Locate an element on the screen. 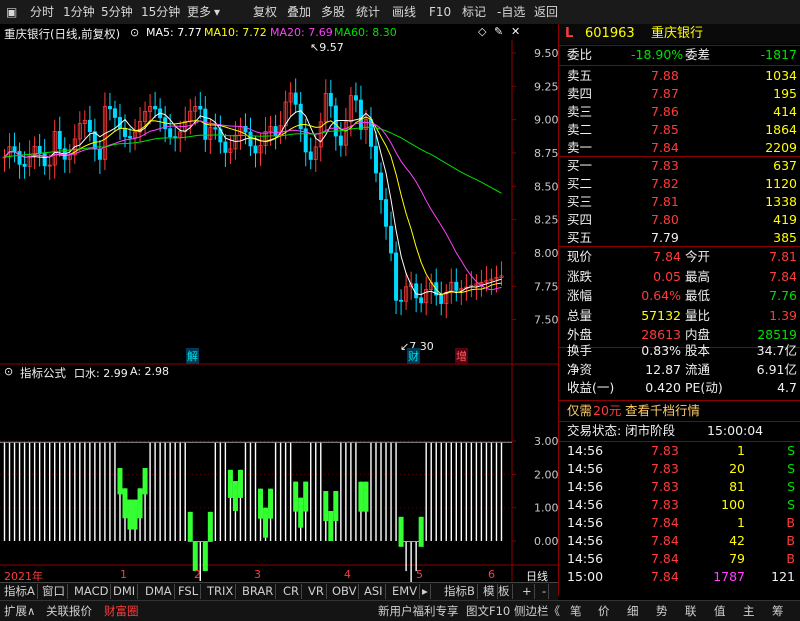  tab-fenshi: 分时 is located at coordinates (42, 12).